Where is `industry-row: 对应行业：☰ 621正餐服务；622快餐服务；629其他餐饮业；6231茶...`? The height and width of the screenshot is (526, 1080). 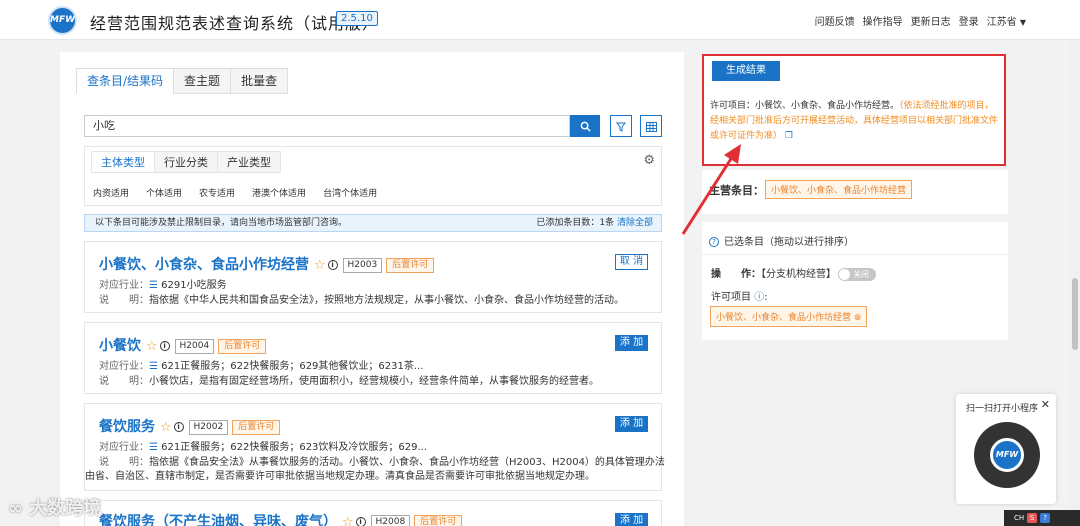
industry-row: 对应行业：☰ 621正餐服务；622快餐服务；629其他餐饮业；6231茶... is located at coordinates (261, 364).